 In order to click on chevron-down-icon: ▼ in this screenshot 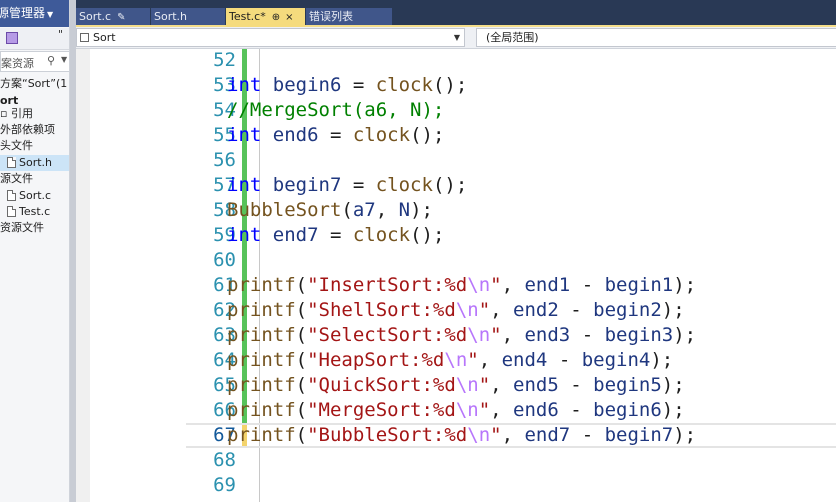, I will do `click(457, 37)`.